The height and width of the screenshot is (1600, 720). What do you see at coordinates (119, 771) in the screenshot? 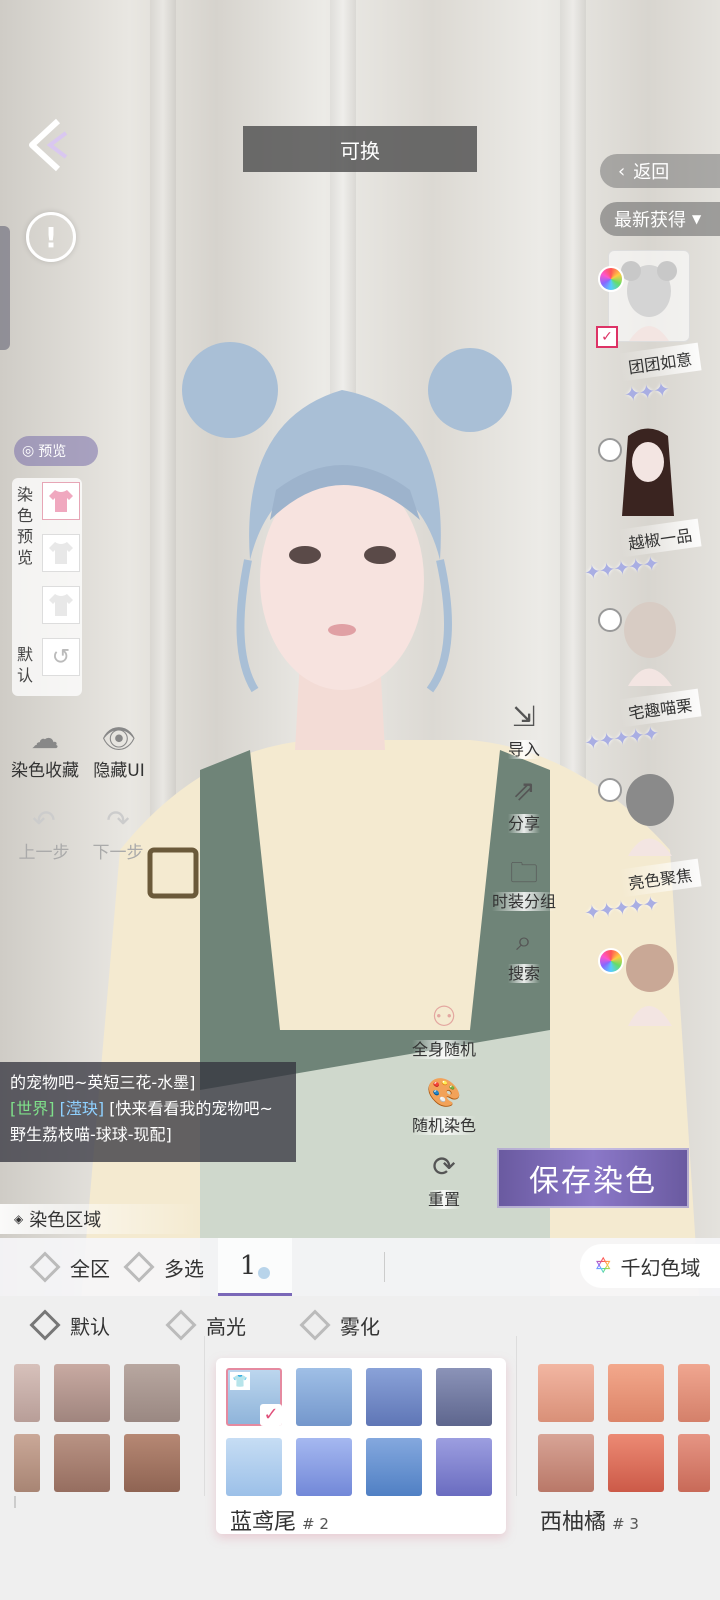
I see `hide-ui-label: 隐藏UI` at bounding box center [119, 771].